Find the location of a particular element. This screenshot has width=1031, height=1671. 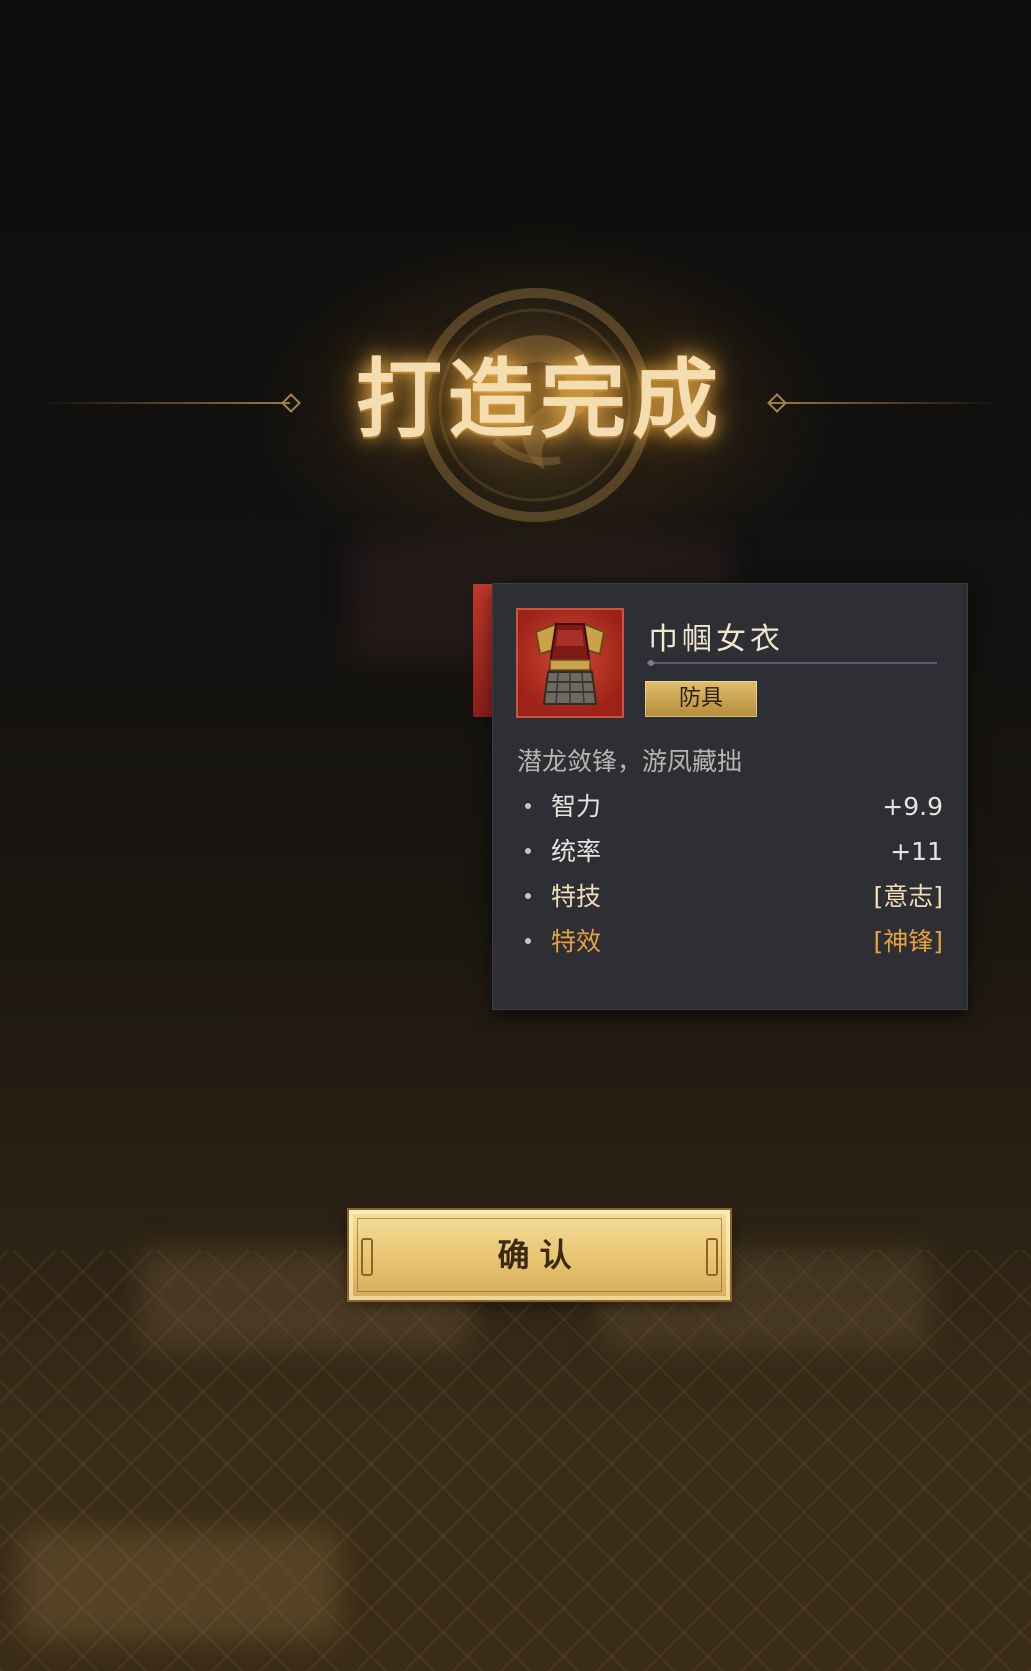

name-underline-ornament is located at coordinates (792, 663).